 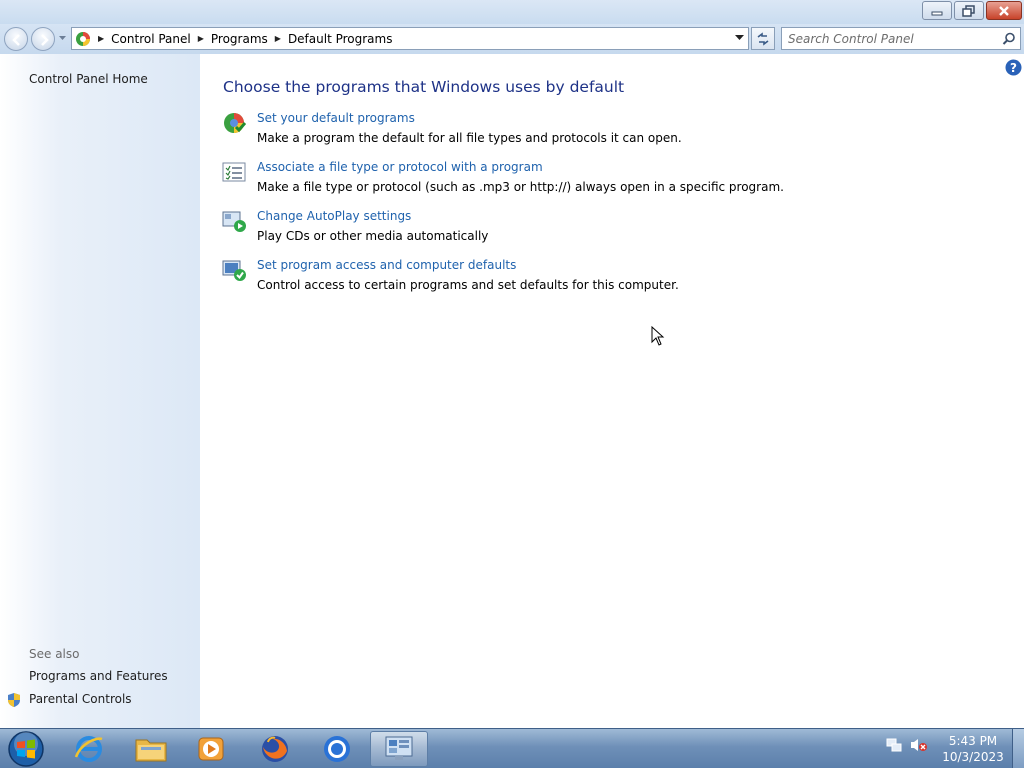 I want to click on back-button, so click(x=16, y=39).